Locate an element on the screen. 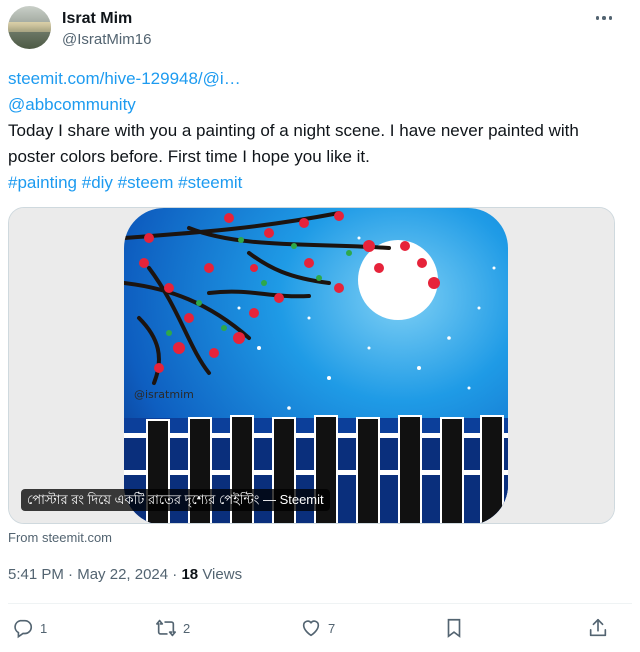  like-count: 7 is located at coordinates (332, 628).